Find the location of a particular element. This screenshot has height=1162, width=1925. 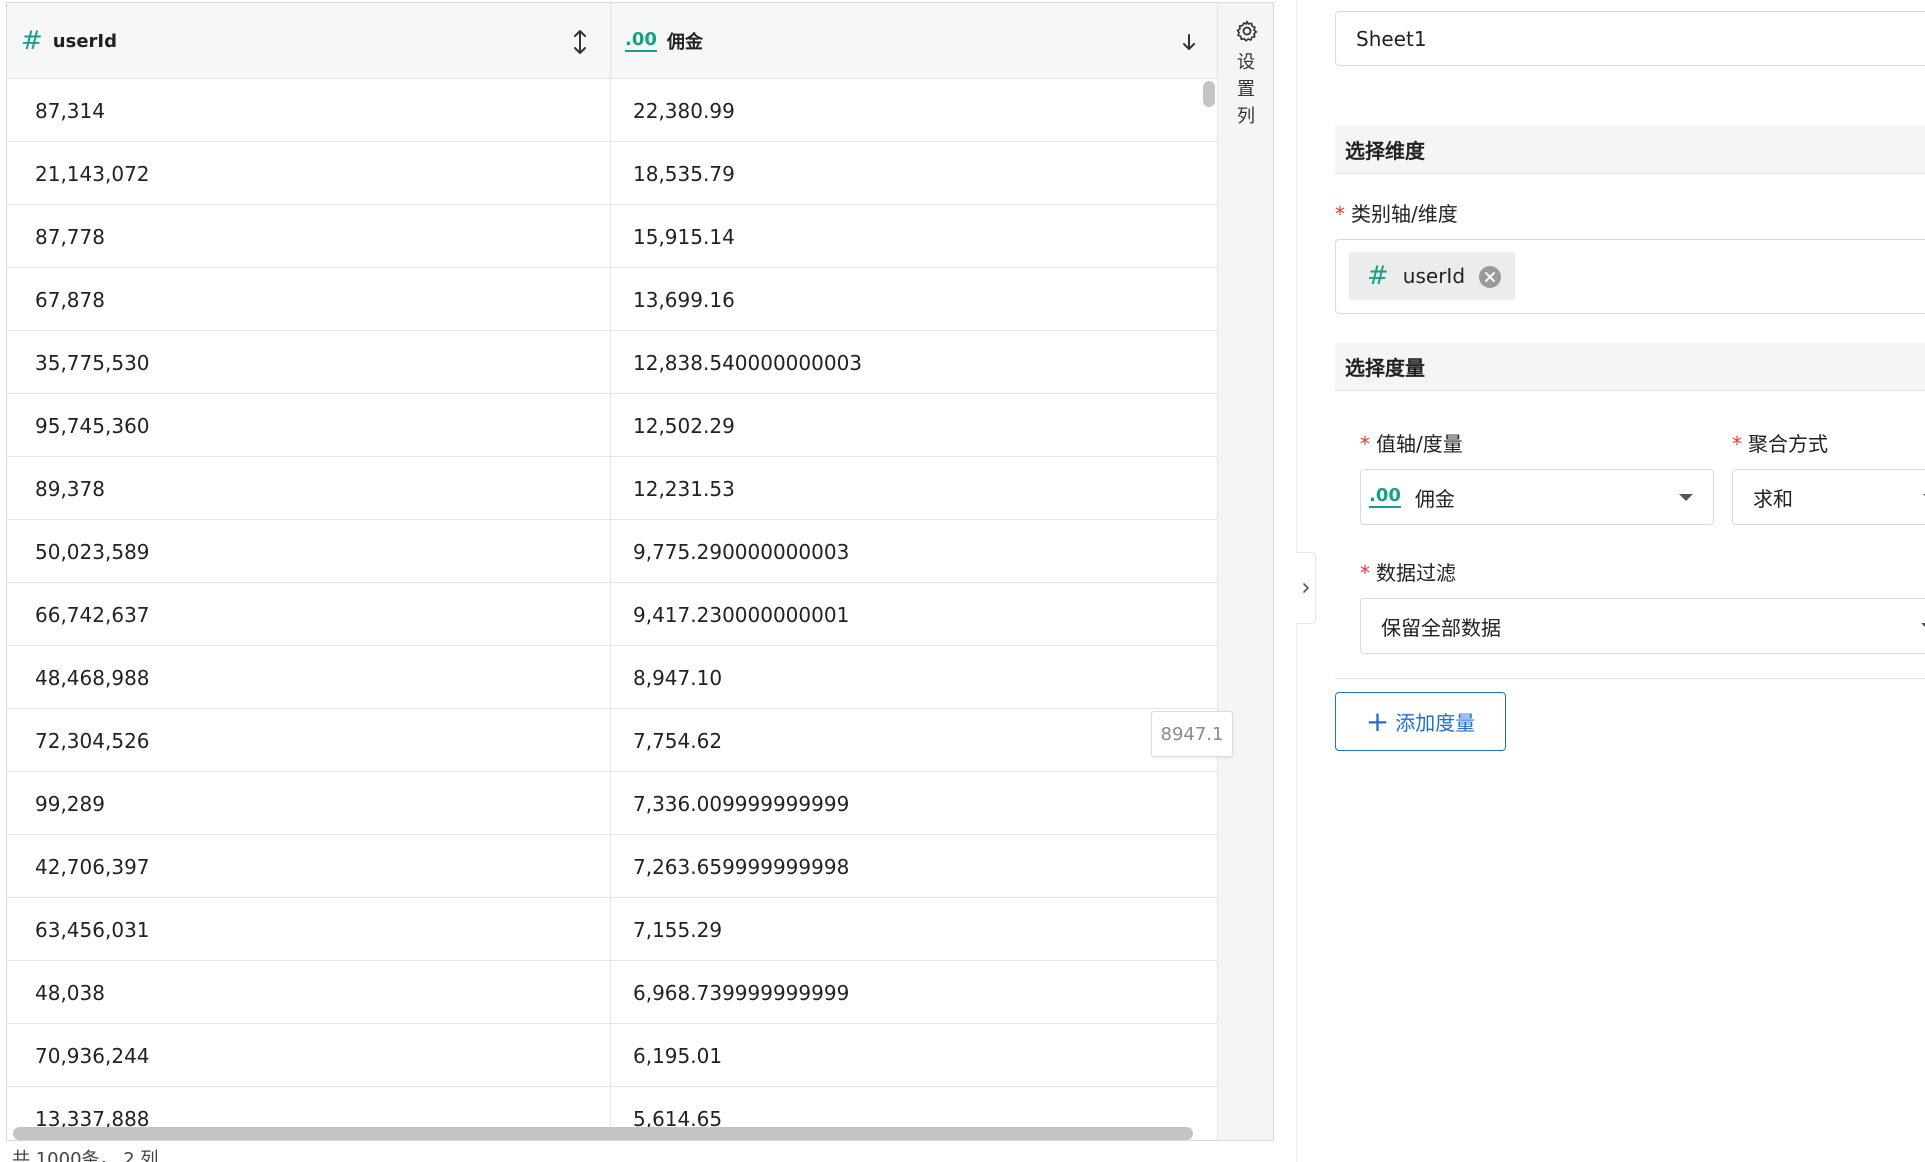

plus-icon: + is located at coordinates (1377, 721).